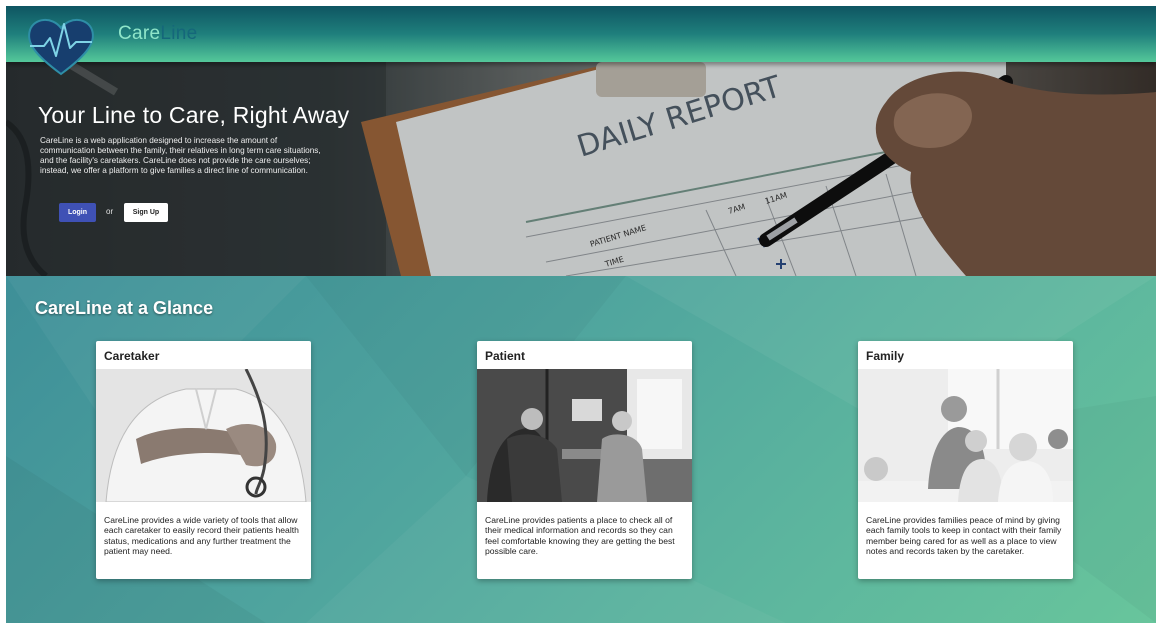  What do you see at coordinates (124, 308) in the screenshot?
I see `section-title: CareLine at a Glance` at bounding box center [124, 308].